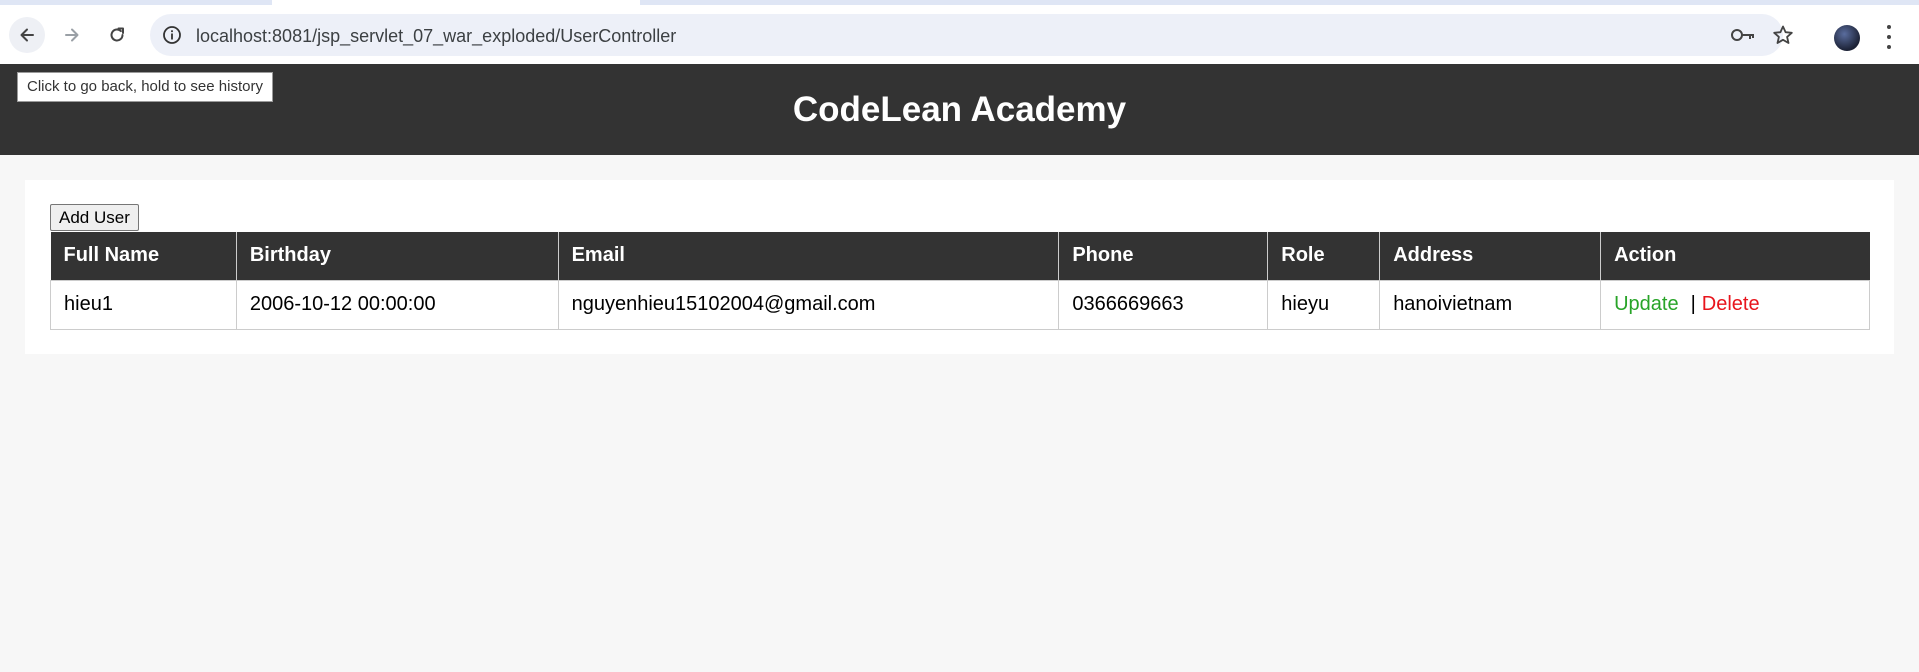 The image size is (1919, 672). I want to click on column-header-action: Action, so click(1735, 256).